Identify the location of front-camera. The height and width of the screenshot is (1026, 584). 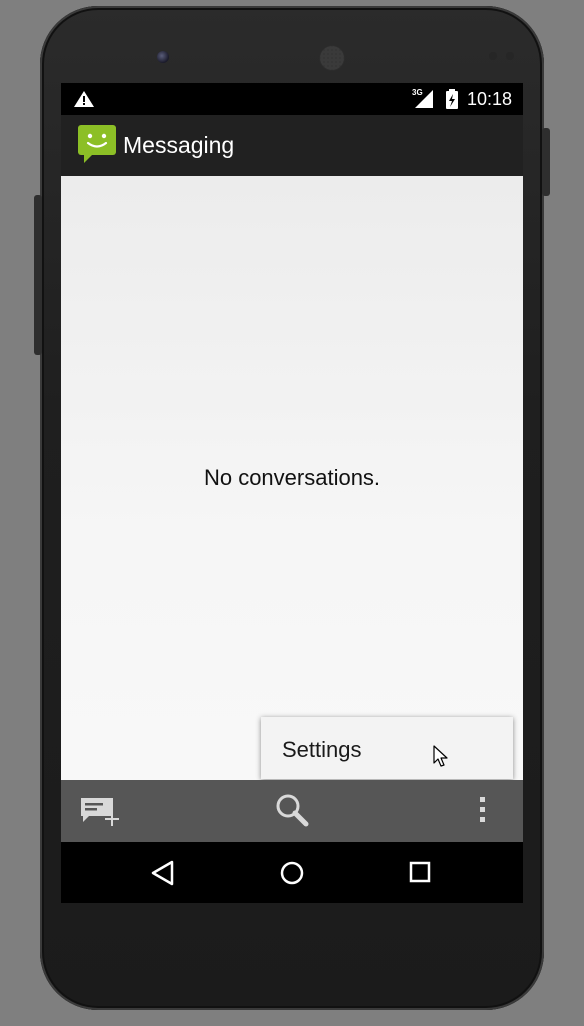
(163, 57).